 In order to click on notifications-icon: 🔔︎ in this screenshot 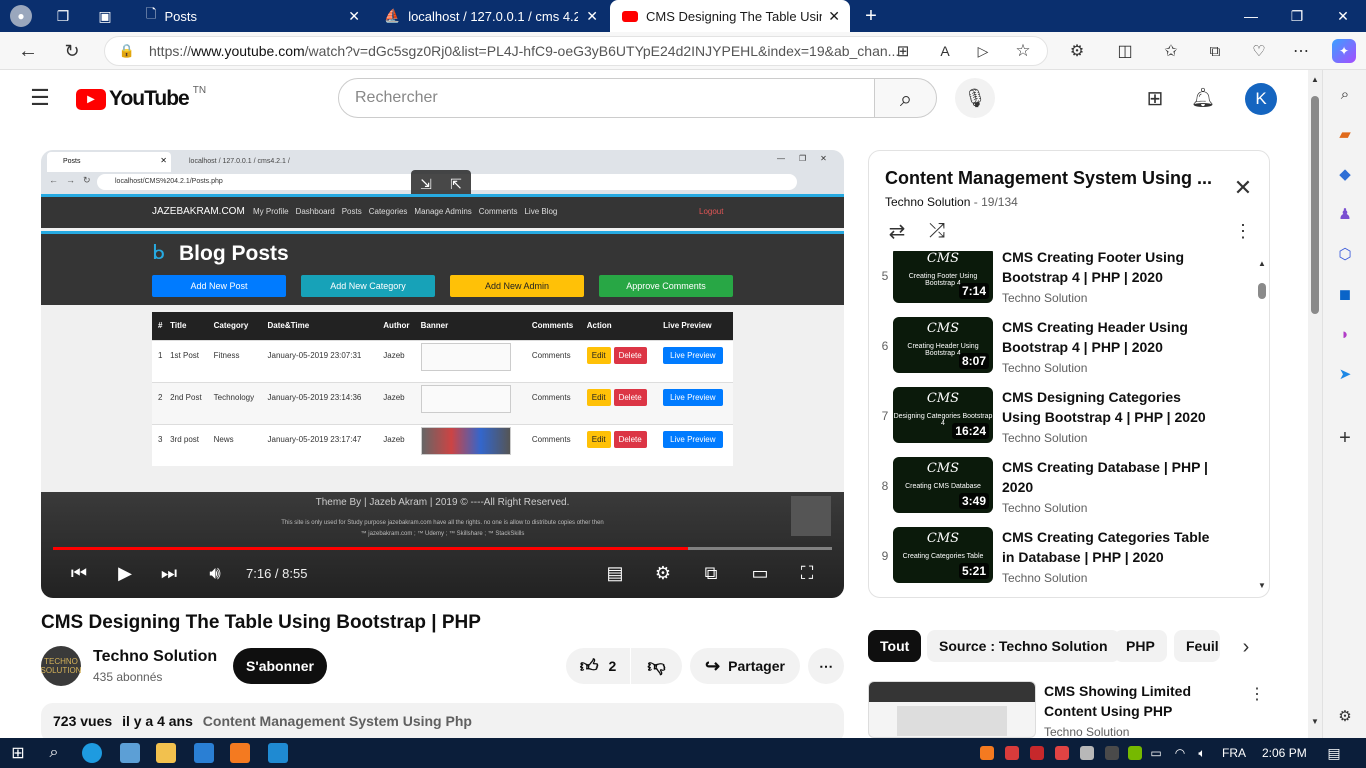, I will do `click(1203, 98)`.